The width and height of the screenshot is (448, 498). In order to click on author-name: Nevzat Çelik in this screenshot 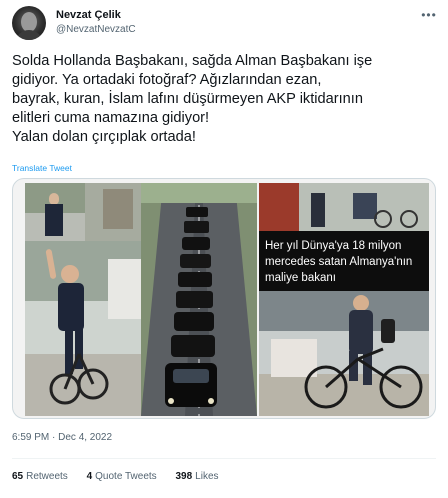, I will do `click(88, 15)`.